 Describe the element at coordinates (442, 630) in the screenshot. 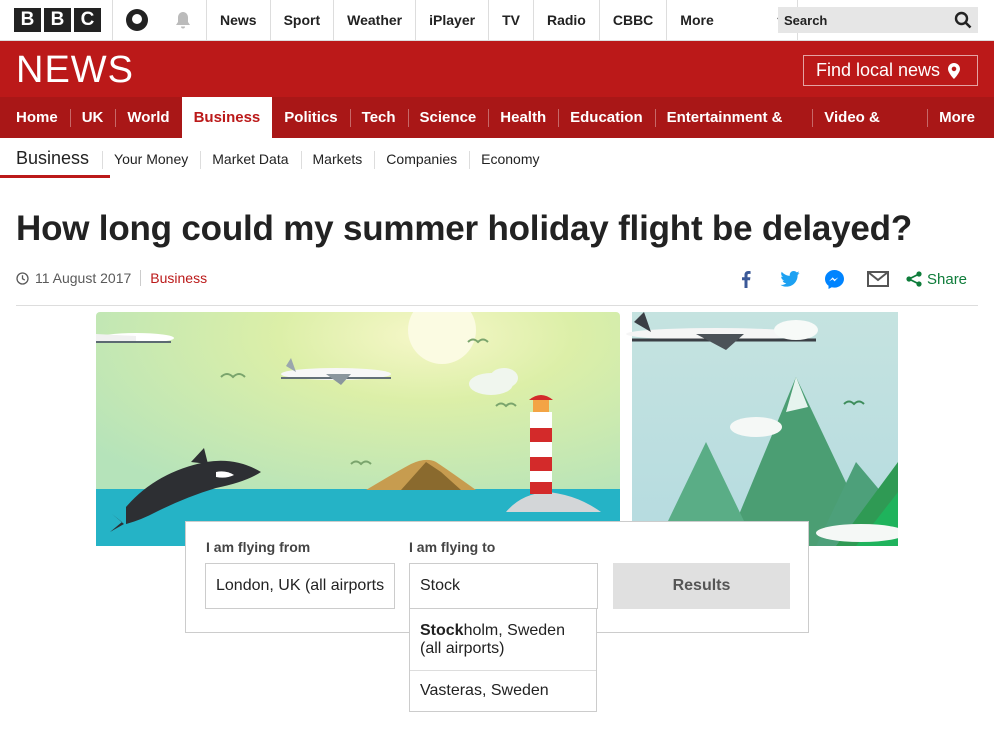

I see `suggestion-match: Stock` at that location.